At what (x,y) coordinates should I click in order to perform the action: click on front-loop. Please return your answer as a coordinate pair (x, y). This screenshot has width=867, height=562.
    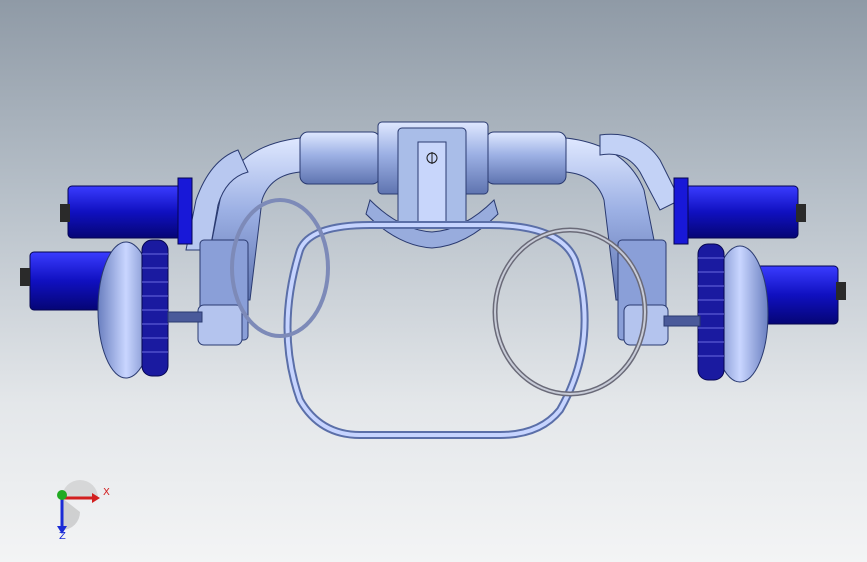
    Looking at the image, I should click on (436, 330).